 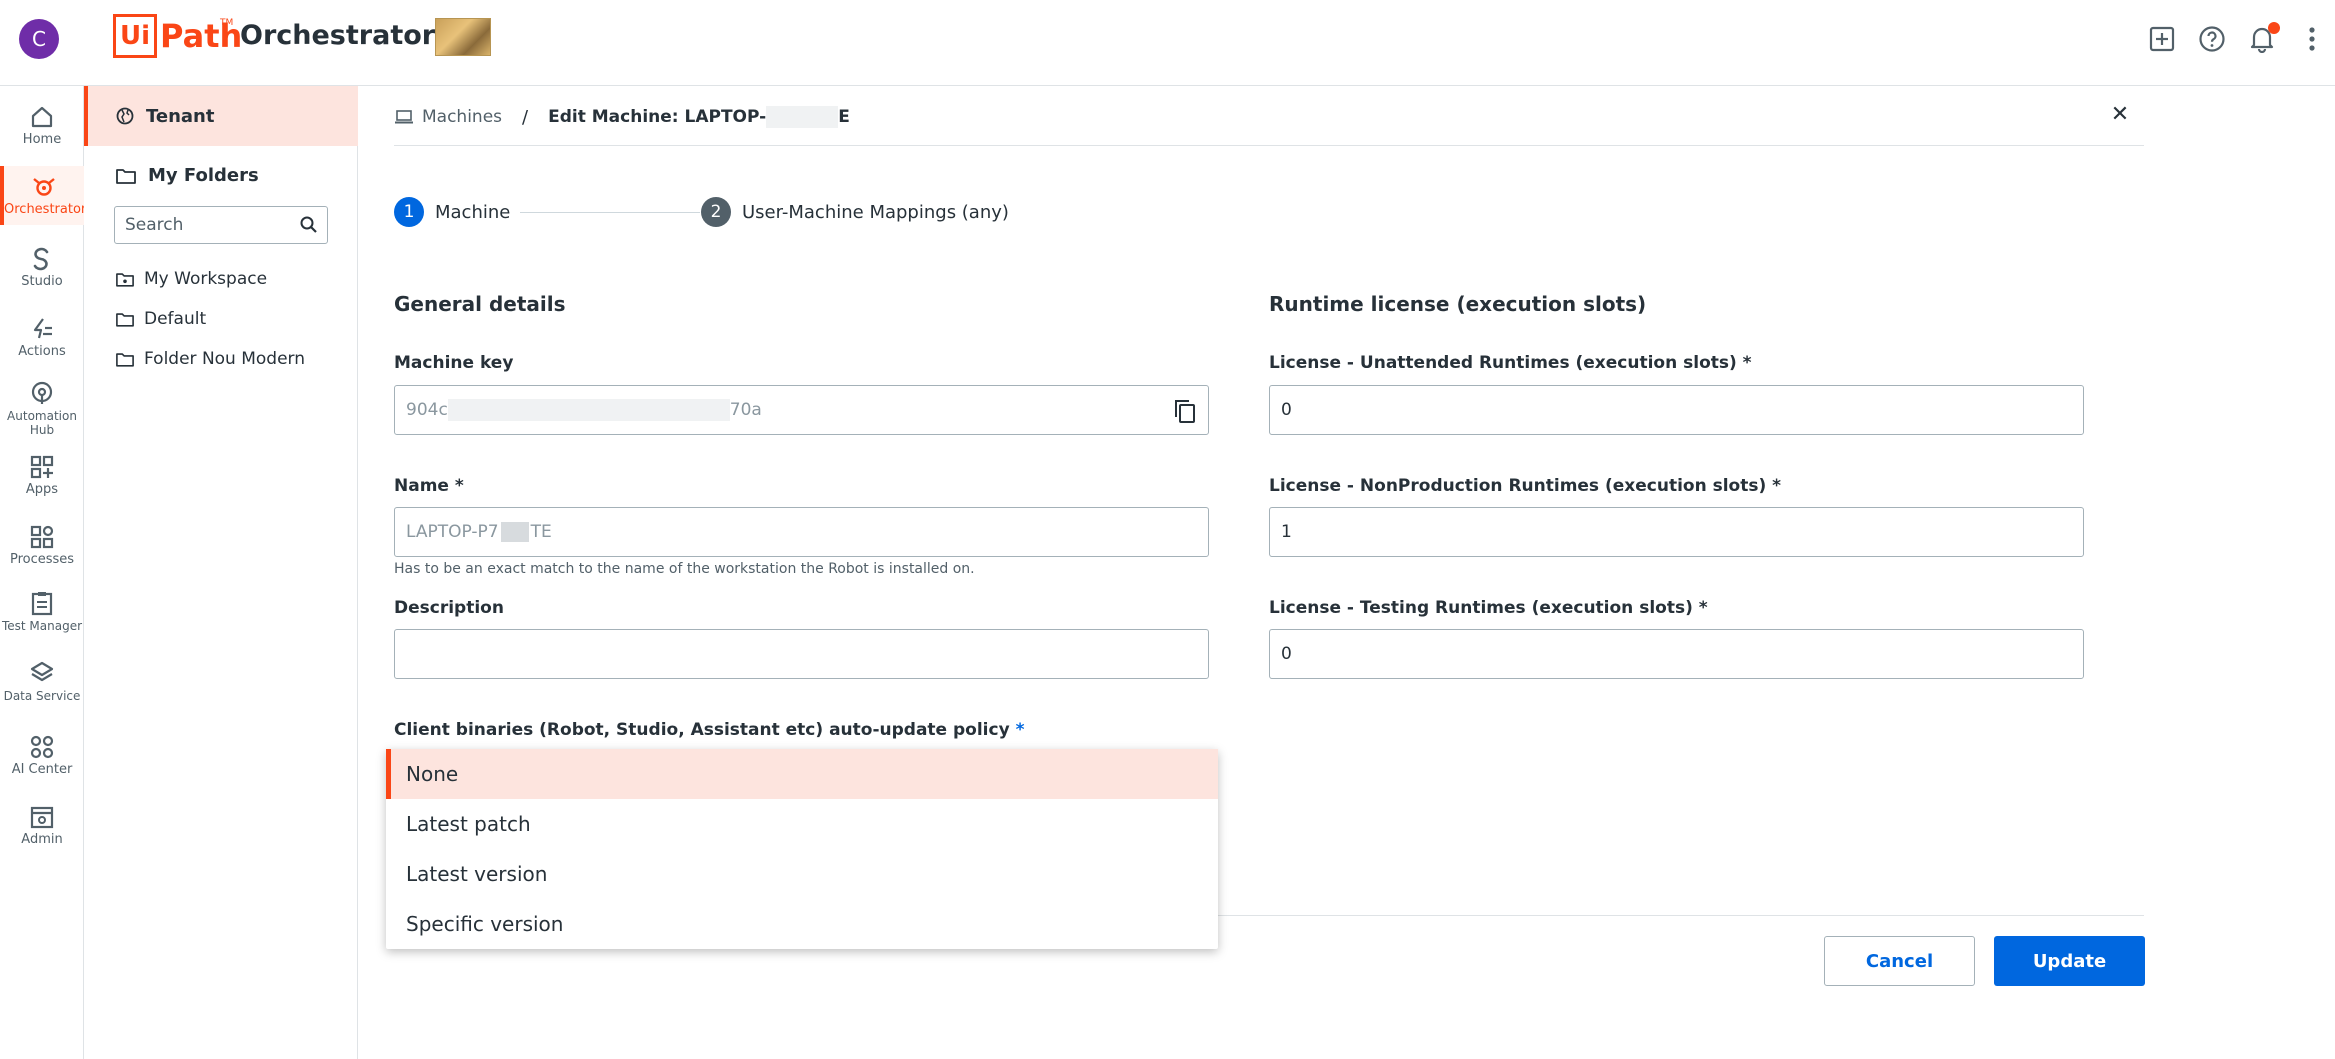 What do you see at coordinates (42, 696) in the screenshot?
I see `rail-label-data-service: Data Service` at bounding box center [42, 696].